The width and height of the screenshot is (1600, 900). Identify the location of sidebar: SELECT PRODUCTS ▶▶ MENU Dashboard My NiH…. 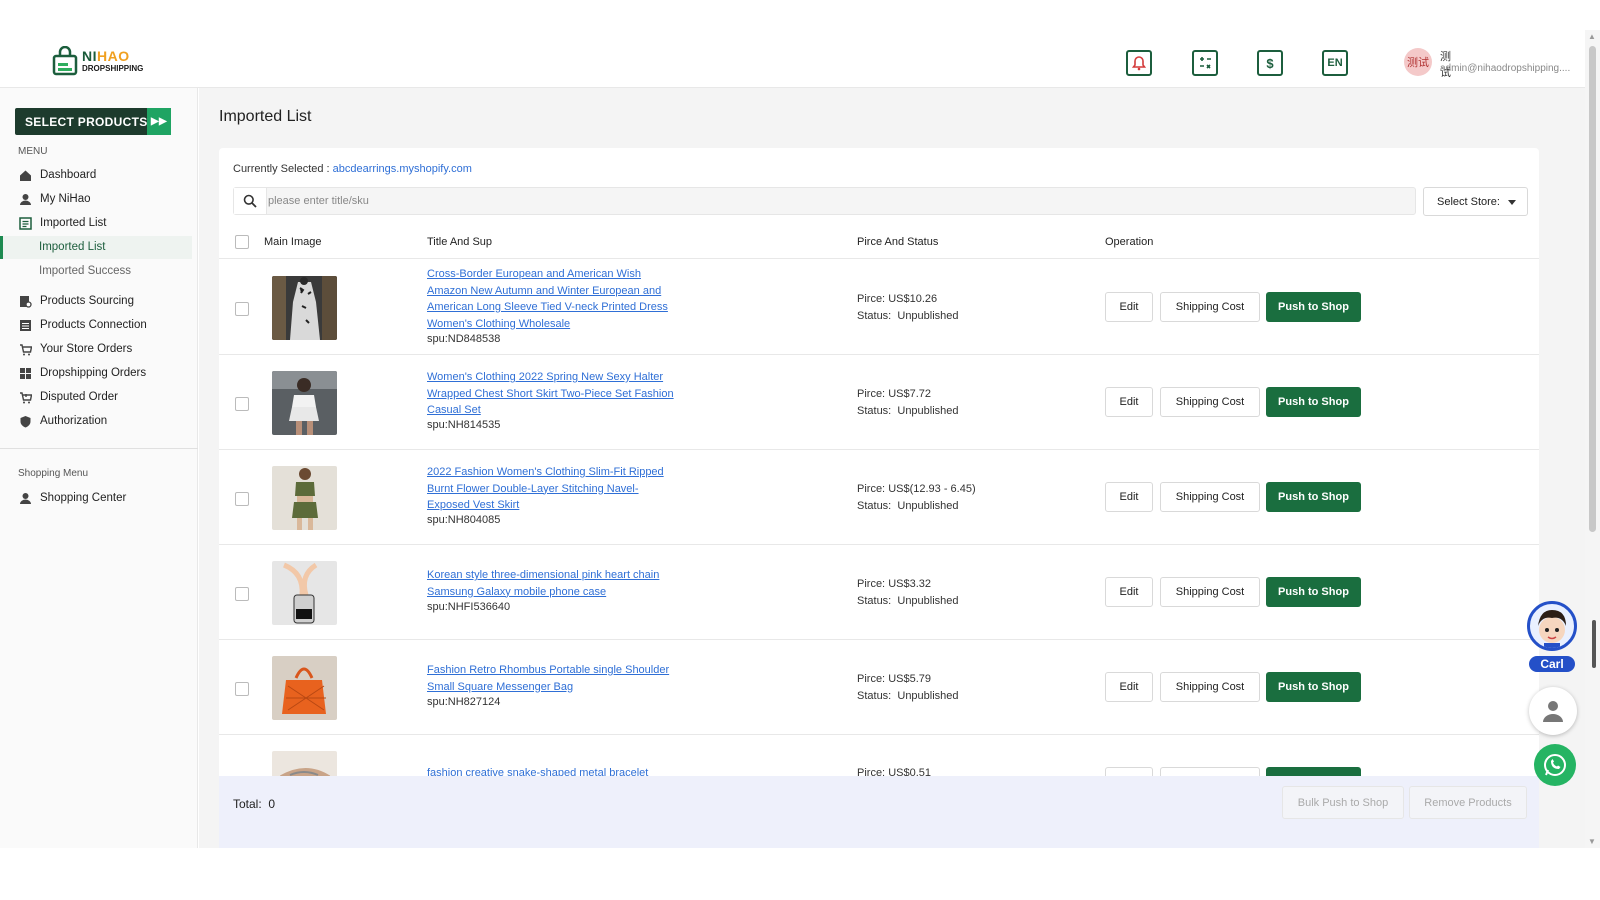
(99, 468).